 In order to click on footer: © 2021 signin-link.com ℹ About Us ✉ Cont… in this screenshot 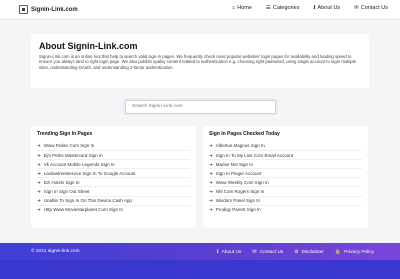, I will do `click(200, 251)`.